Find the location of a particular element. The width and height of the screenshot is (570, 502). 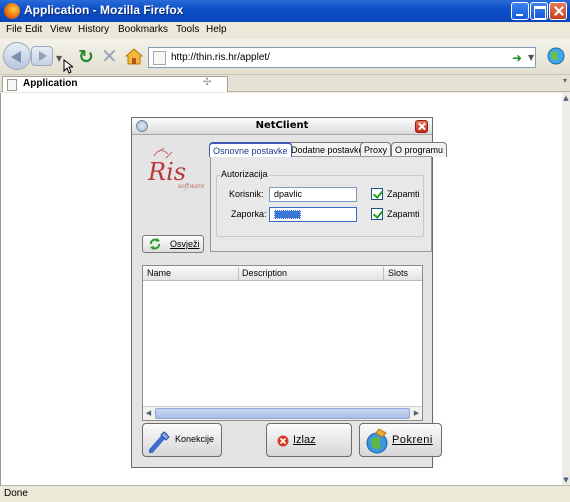

applet-titlebar: NetClient is located at coordinates (282, 126).